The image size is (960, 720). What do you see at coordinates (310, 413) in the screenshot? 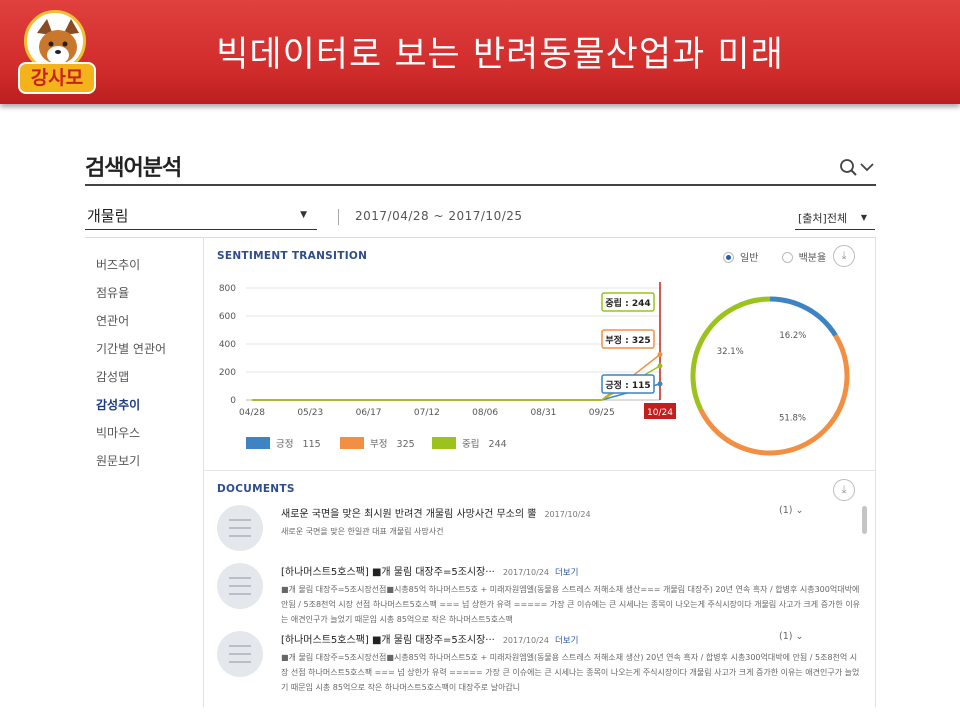
I see `x-tick-label: 05/23` at bounding box center [310, 413].